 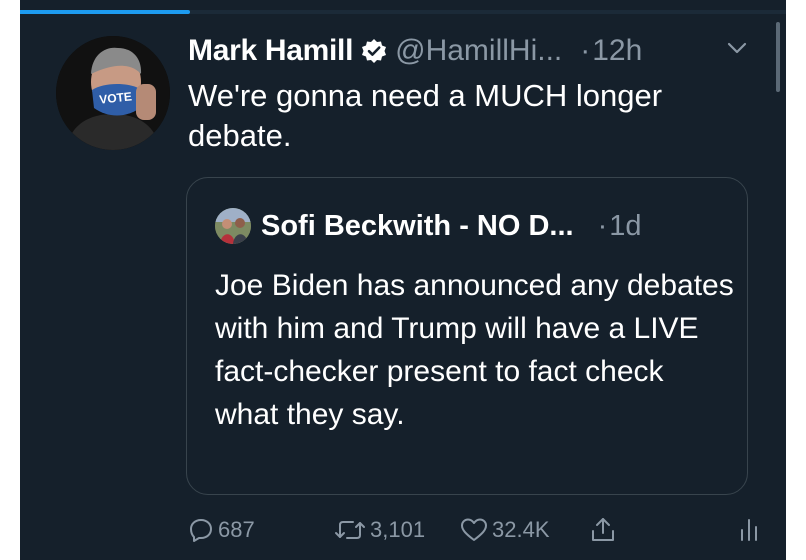 I want to click on analytics-button, so click(x=749, y=530).